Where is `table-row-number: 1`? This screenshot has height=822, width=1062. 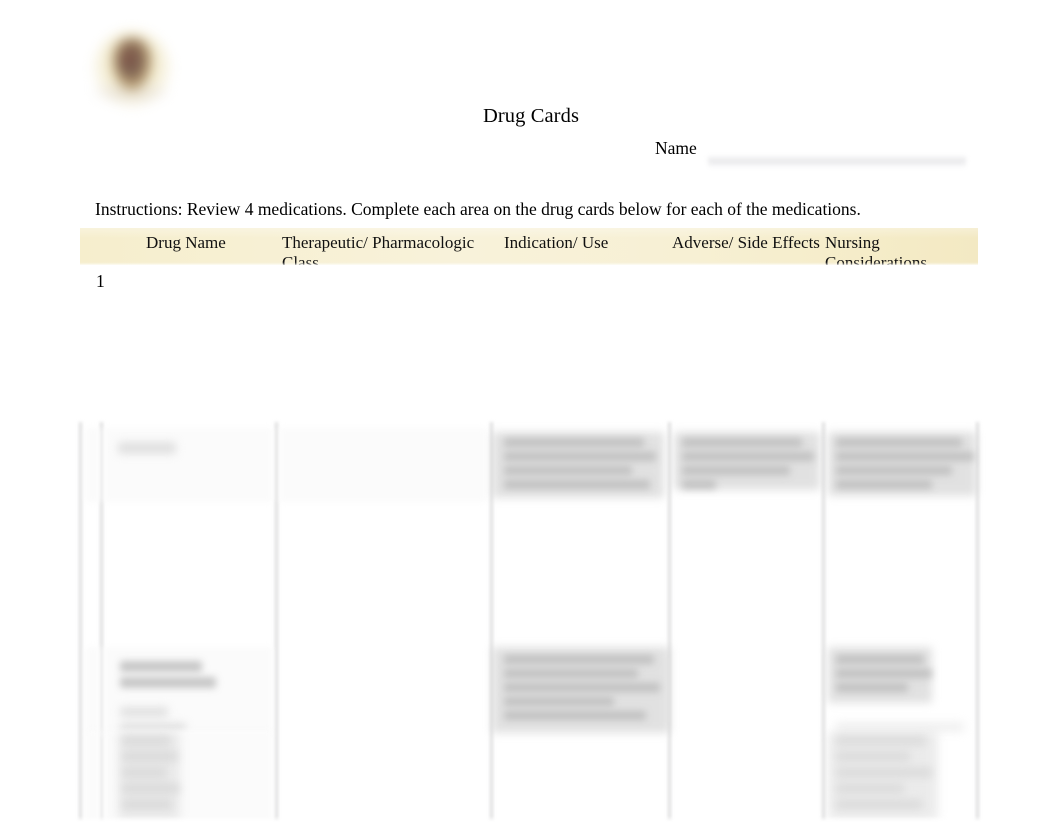
table-row-number: 1 is located at coordinates (100, 281).